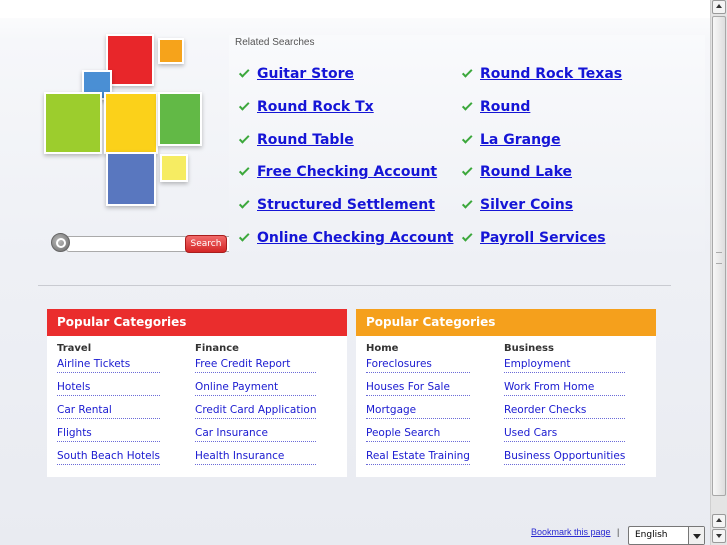  I want to click on logo-square-blue, so click(131, 179).